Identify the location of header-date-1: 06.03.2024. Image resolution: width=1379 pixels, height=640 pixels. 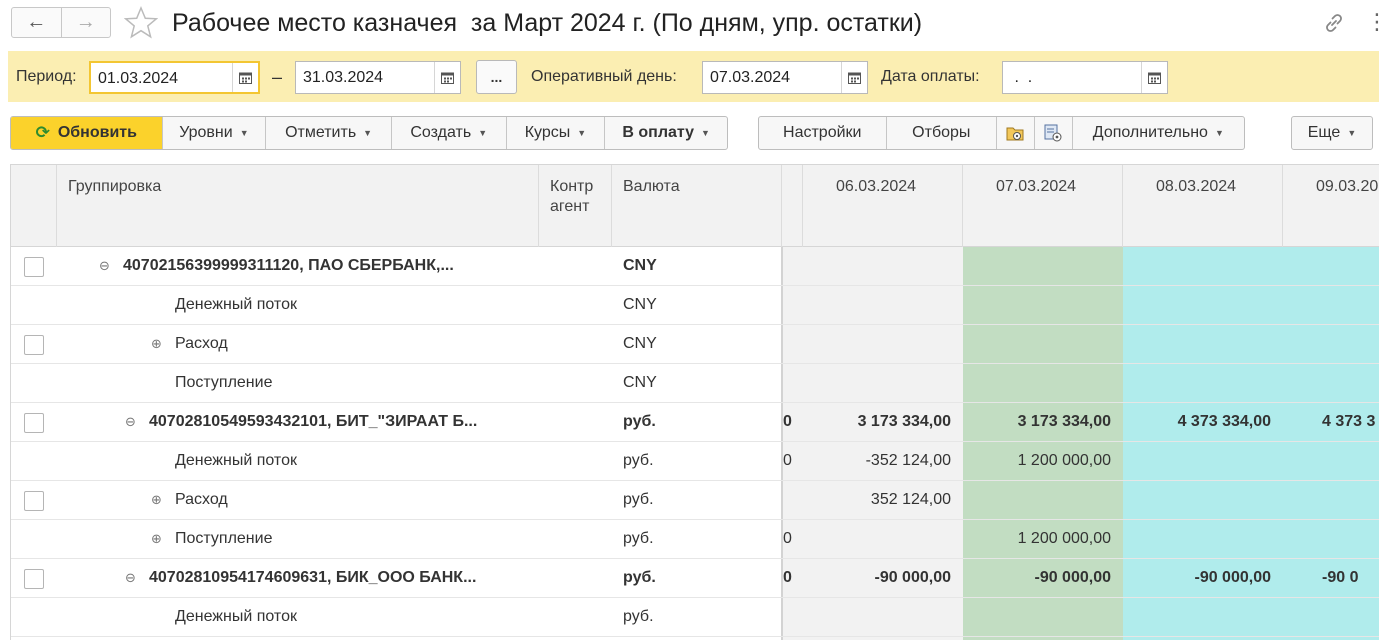
(883, 206).